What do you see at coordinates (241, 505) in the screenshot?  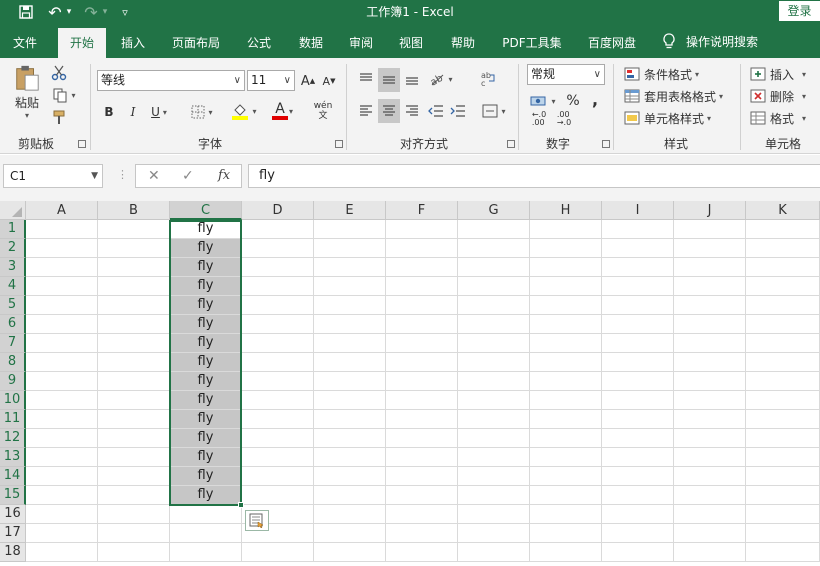 I see `fill-handle` at bounding box center [241, 505].